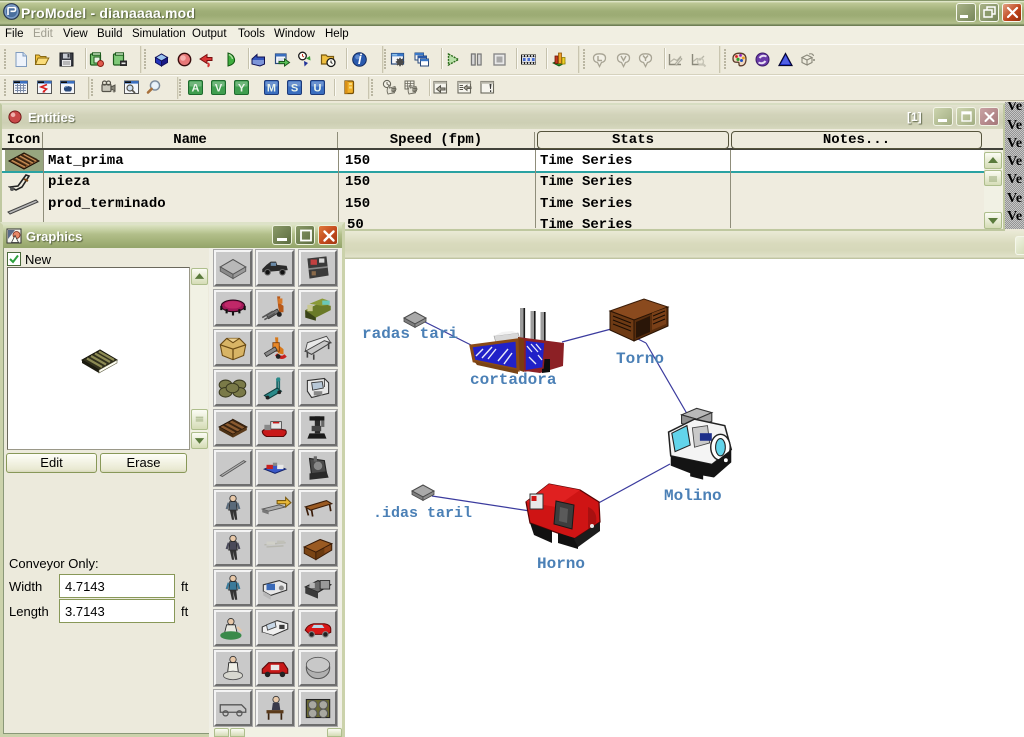  Describe the element at coordinates (271, 89) in the screenshot. I see `svg-text: M` at that location.